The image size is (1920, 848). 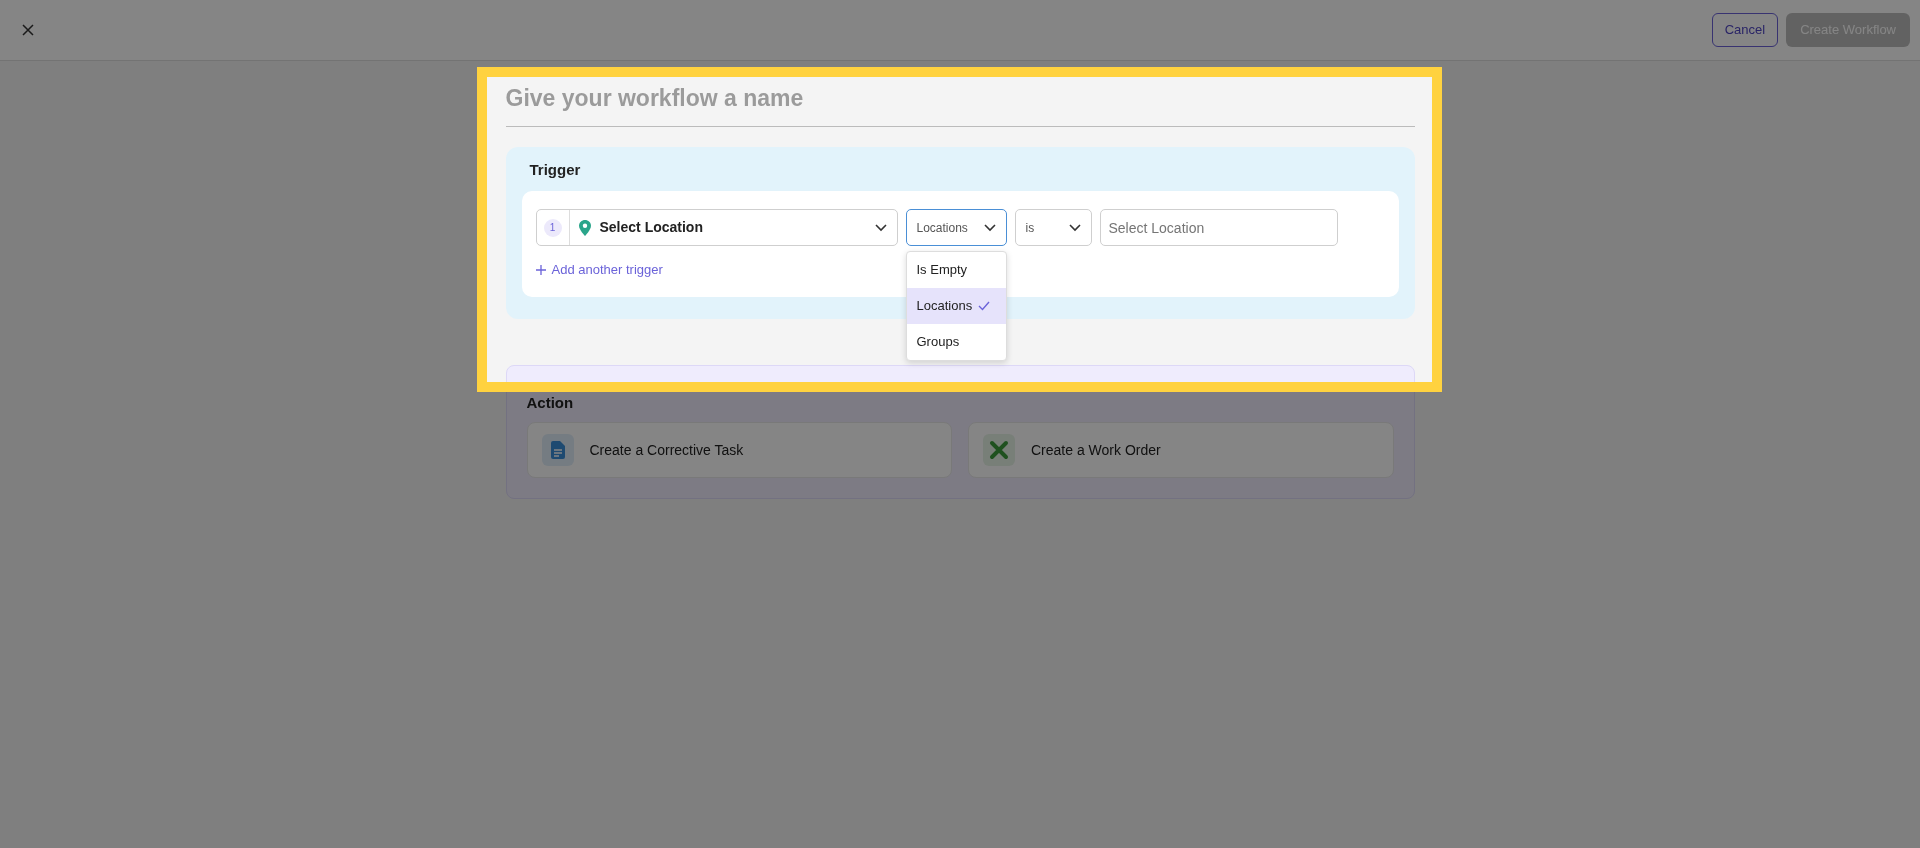 I want to click on add-trigger-link: Add another trigger, so click(x=599, y=270).